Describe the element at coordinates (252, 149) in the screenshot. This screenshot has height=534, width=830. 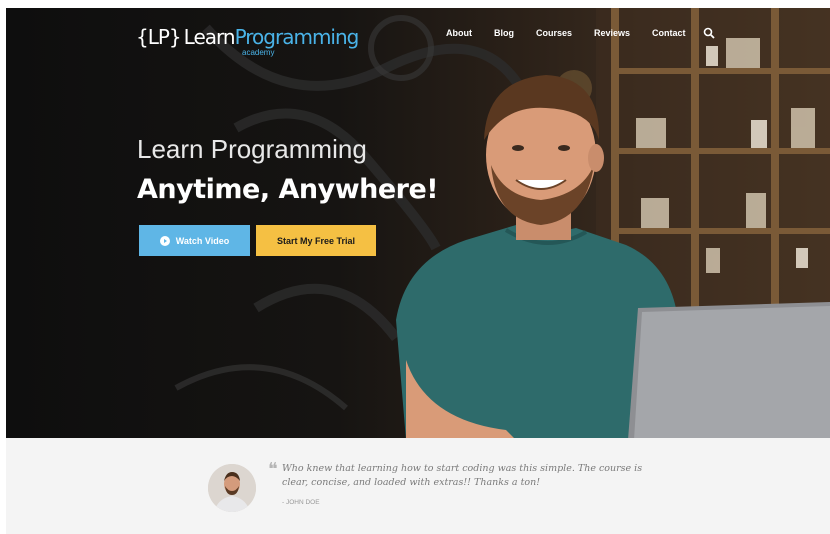
I see `hero-headline-line1: Learn Programming` at that location.